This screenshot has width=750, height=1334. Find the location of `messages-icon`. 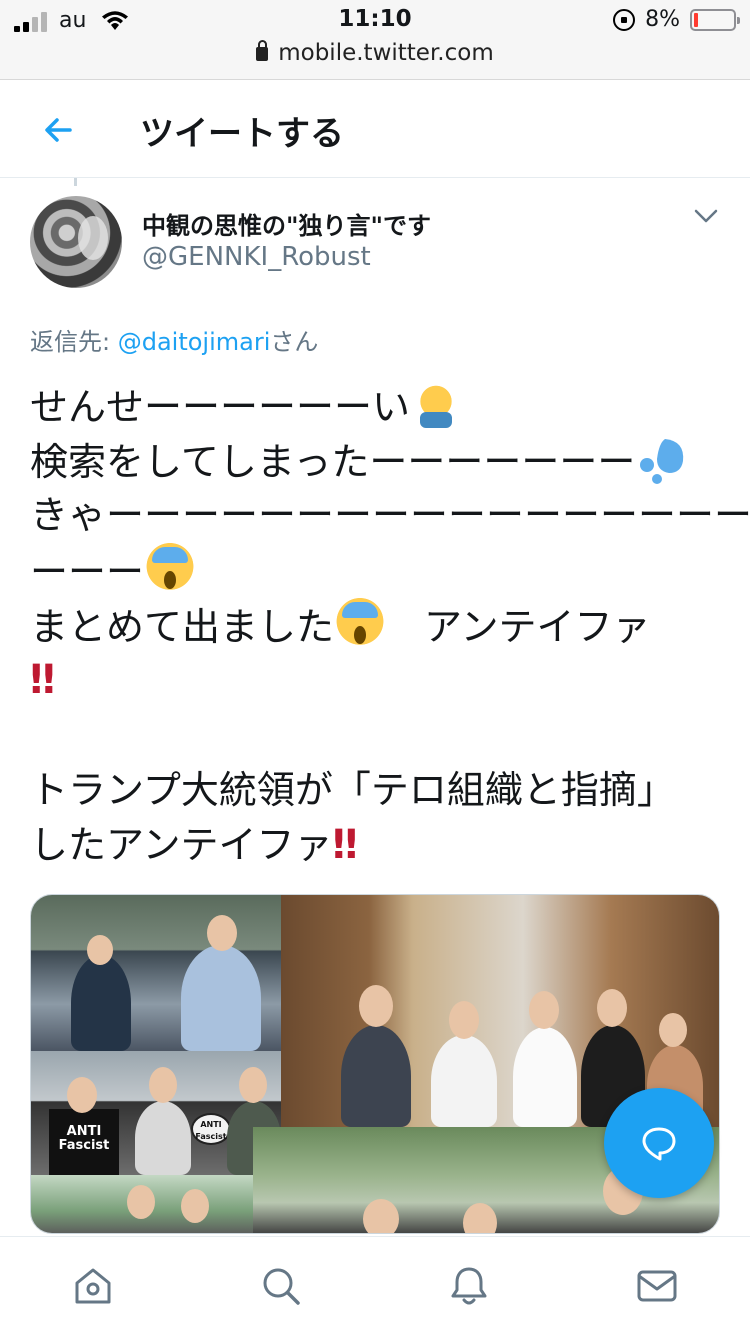

messages-icon is located at coordinates (657, 1286).